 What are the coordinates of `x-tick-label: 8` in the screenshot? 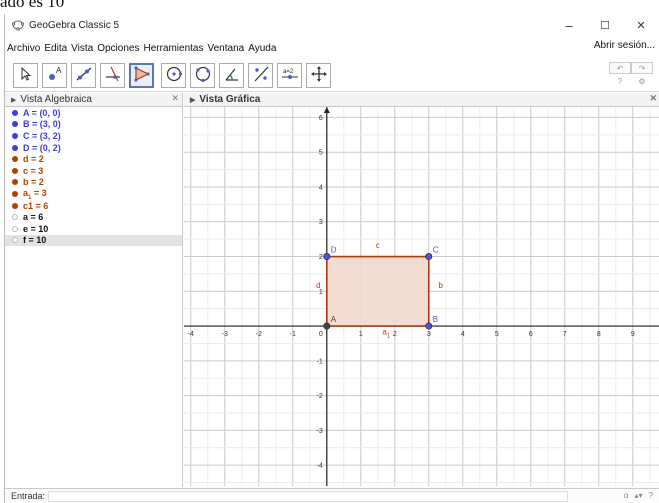 It's located at (599, 334).